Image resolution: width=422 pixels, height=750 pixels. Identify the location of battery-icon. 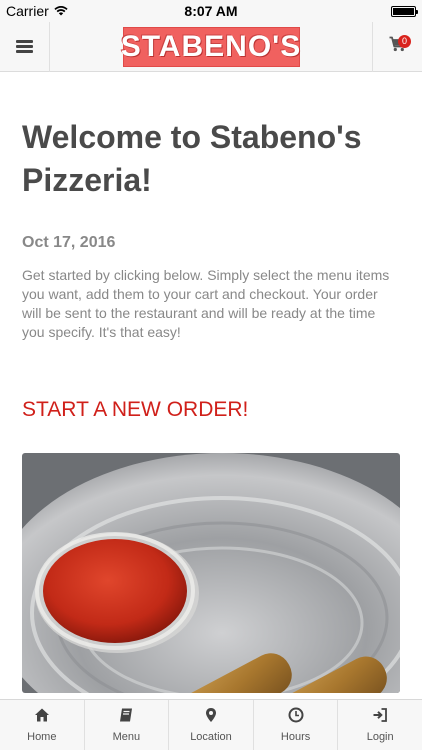
(404, 11).